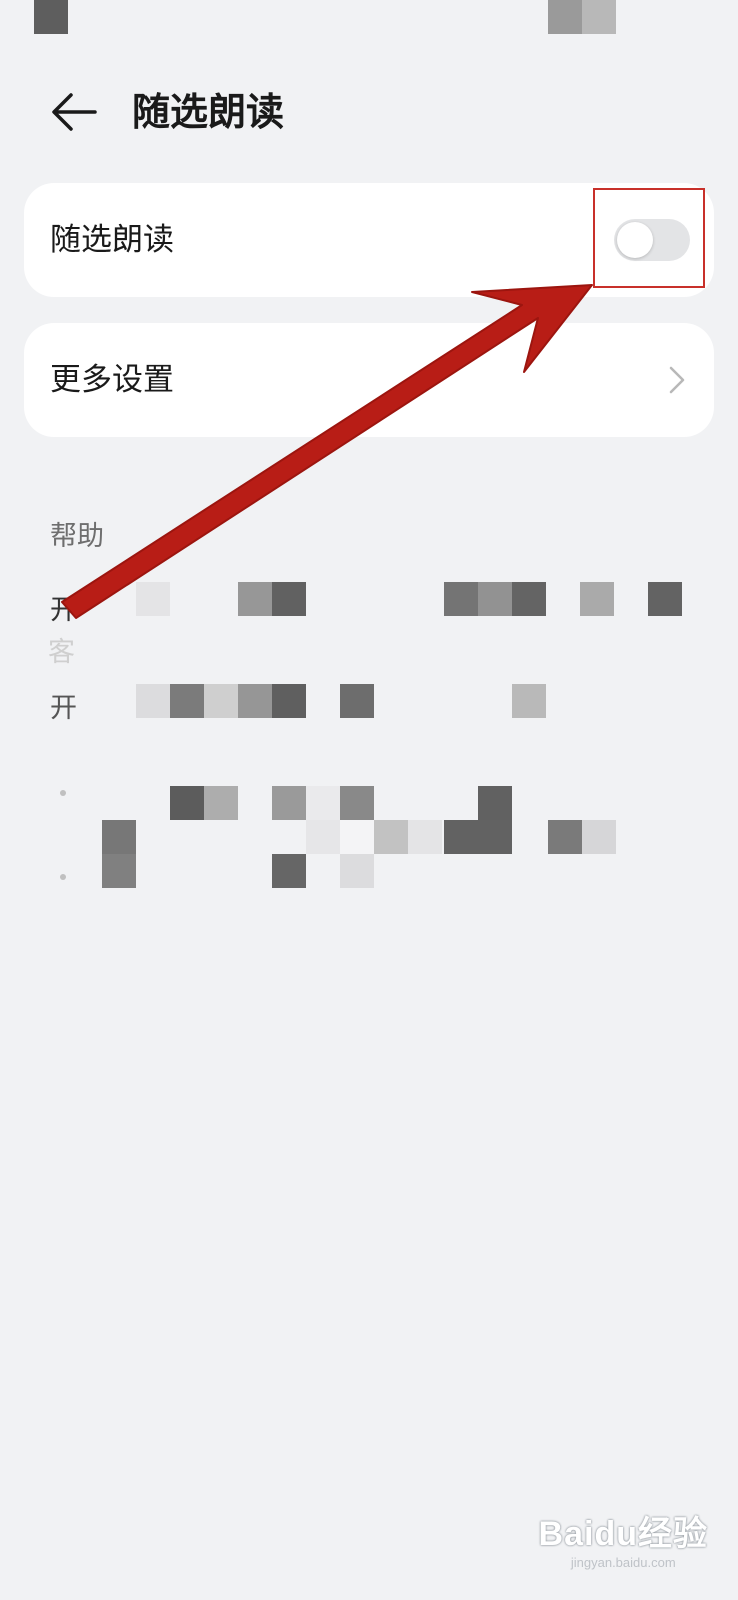 This screenshot has width=738, height=1600. I want to click on page-title: 随选朗读, so click(208, 112).